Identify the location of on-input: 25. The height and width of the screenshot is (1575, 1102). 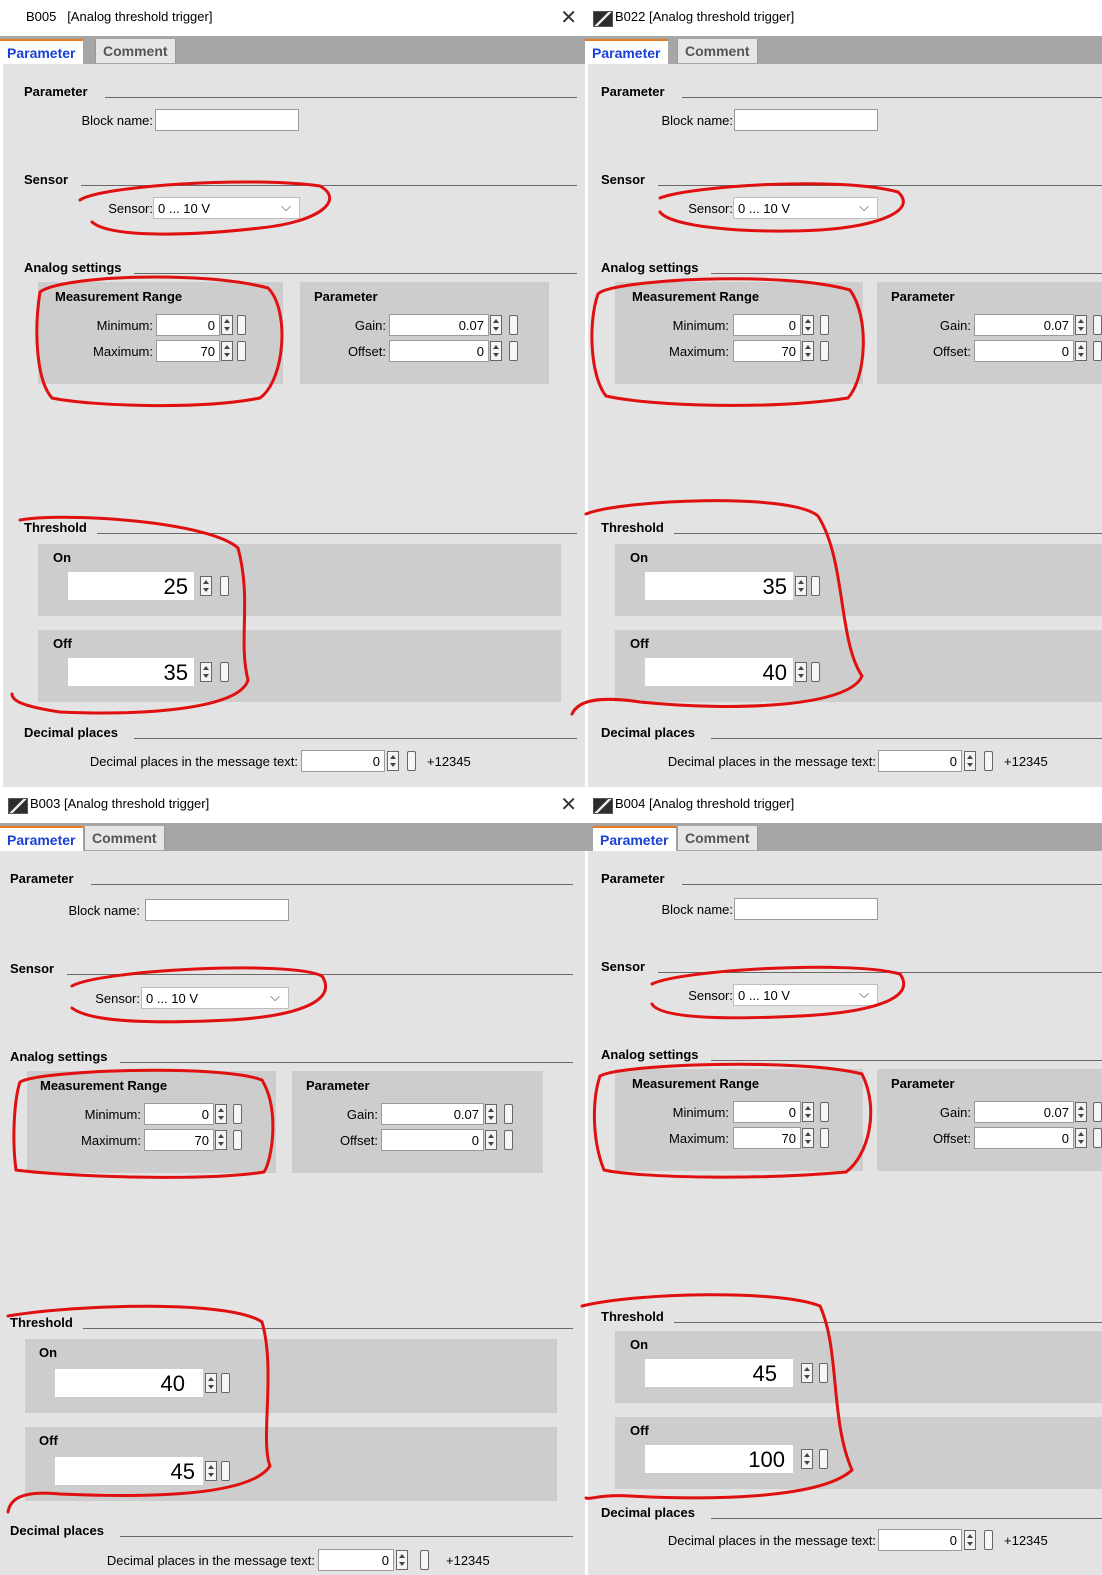
(131, 586).